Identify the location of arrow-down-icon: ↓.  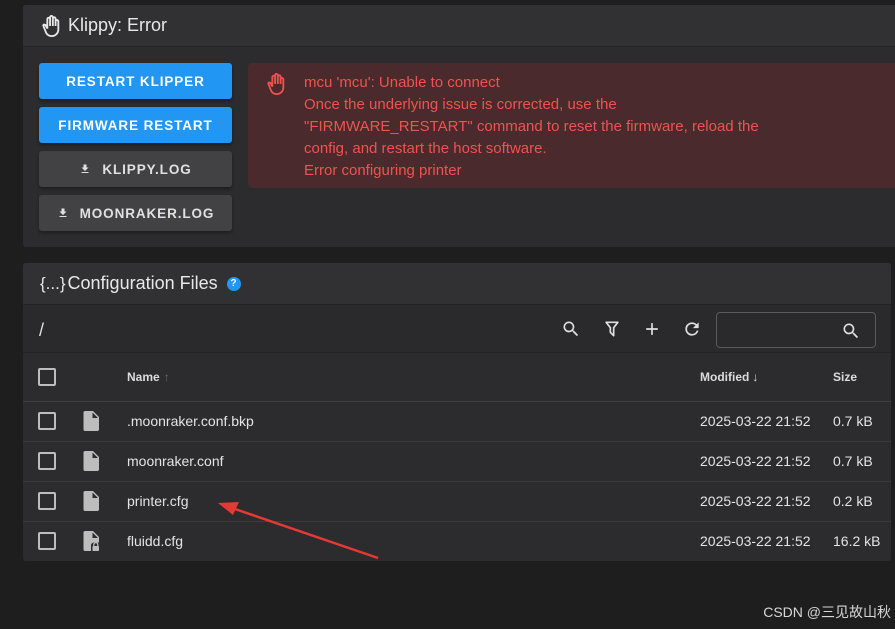
(755, 376).